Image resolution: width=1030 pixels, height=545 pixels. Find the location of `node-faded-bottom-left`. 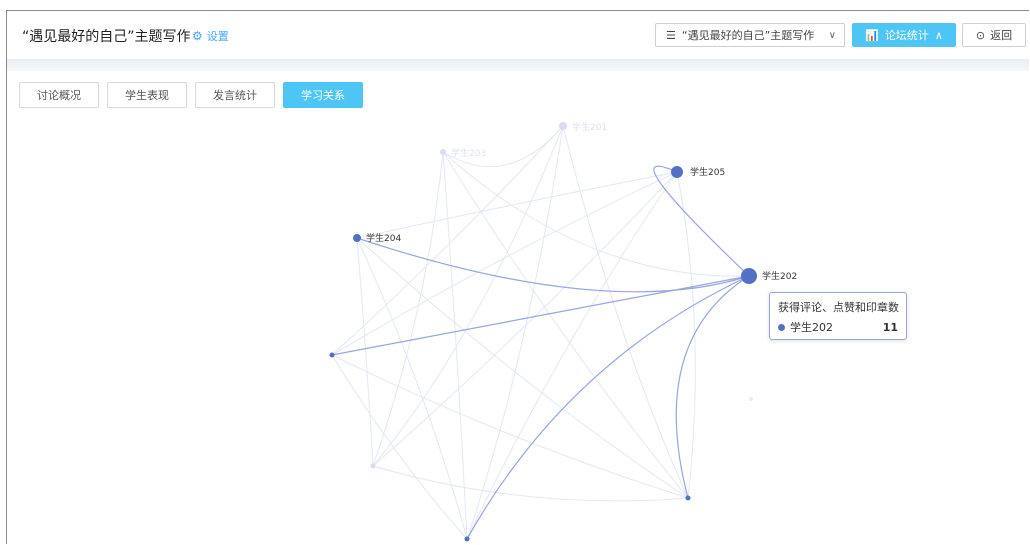

node-faded-bottom-left is located at coordinates (373, 466).